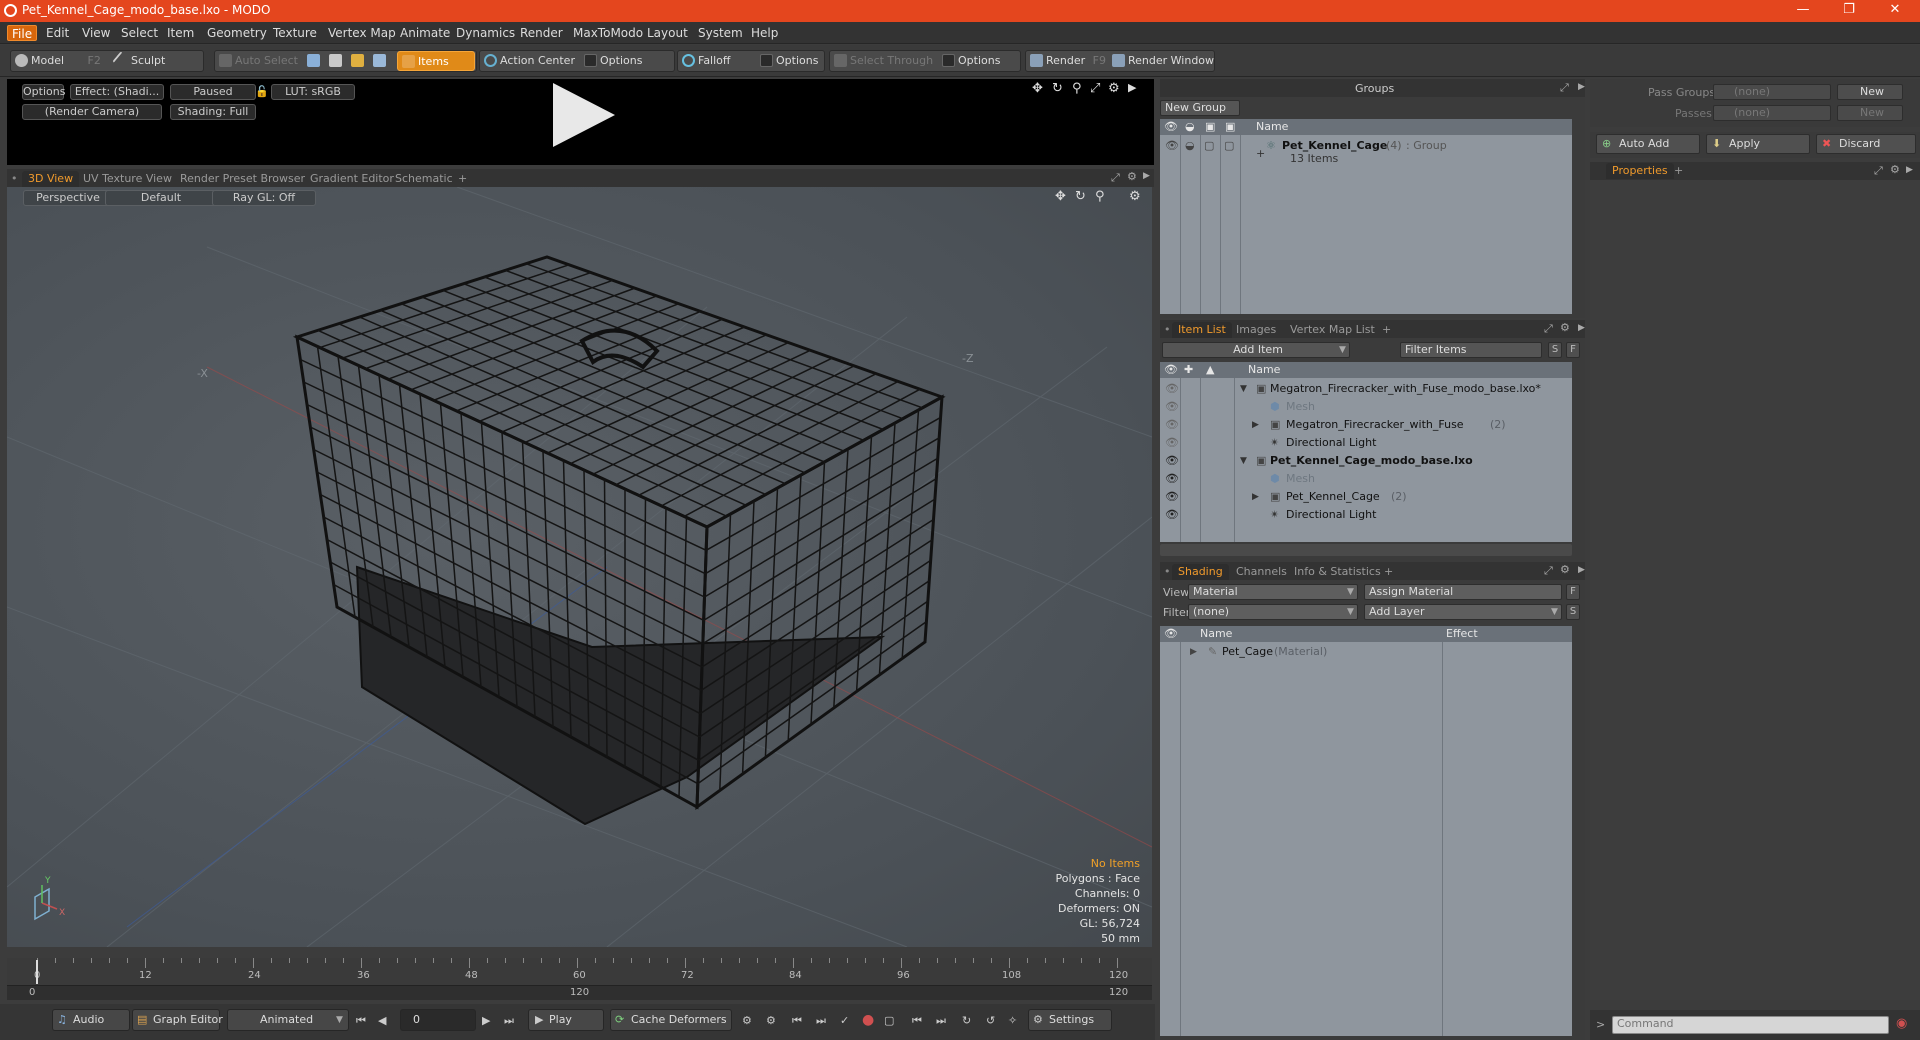  Describe the element at coordinates (1471, 350) in the screenshot. I see `filter-items-input: Filter Items` at that location.